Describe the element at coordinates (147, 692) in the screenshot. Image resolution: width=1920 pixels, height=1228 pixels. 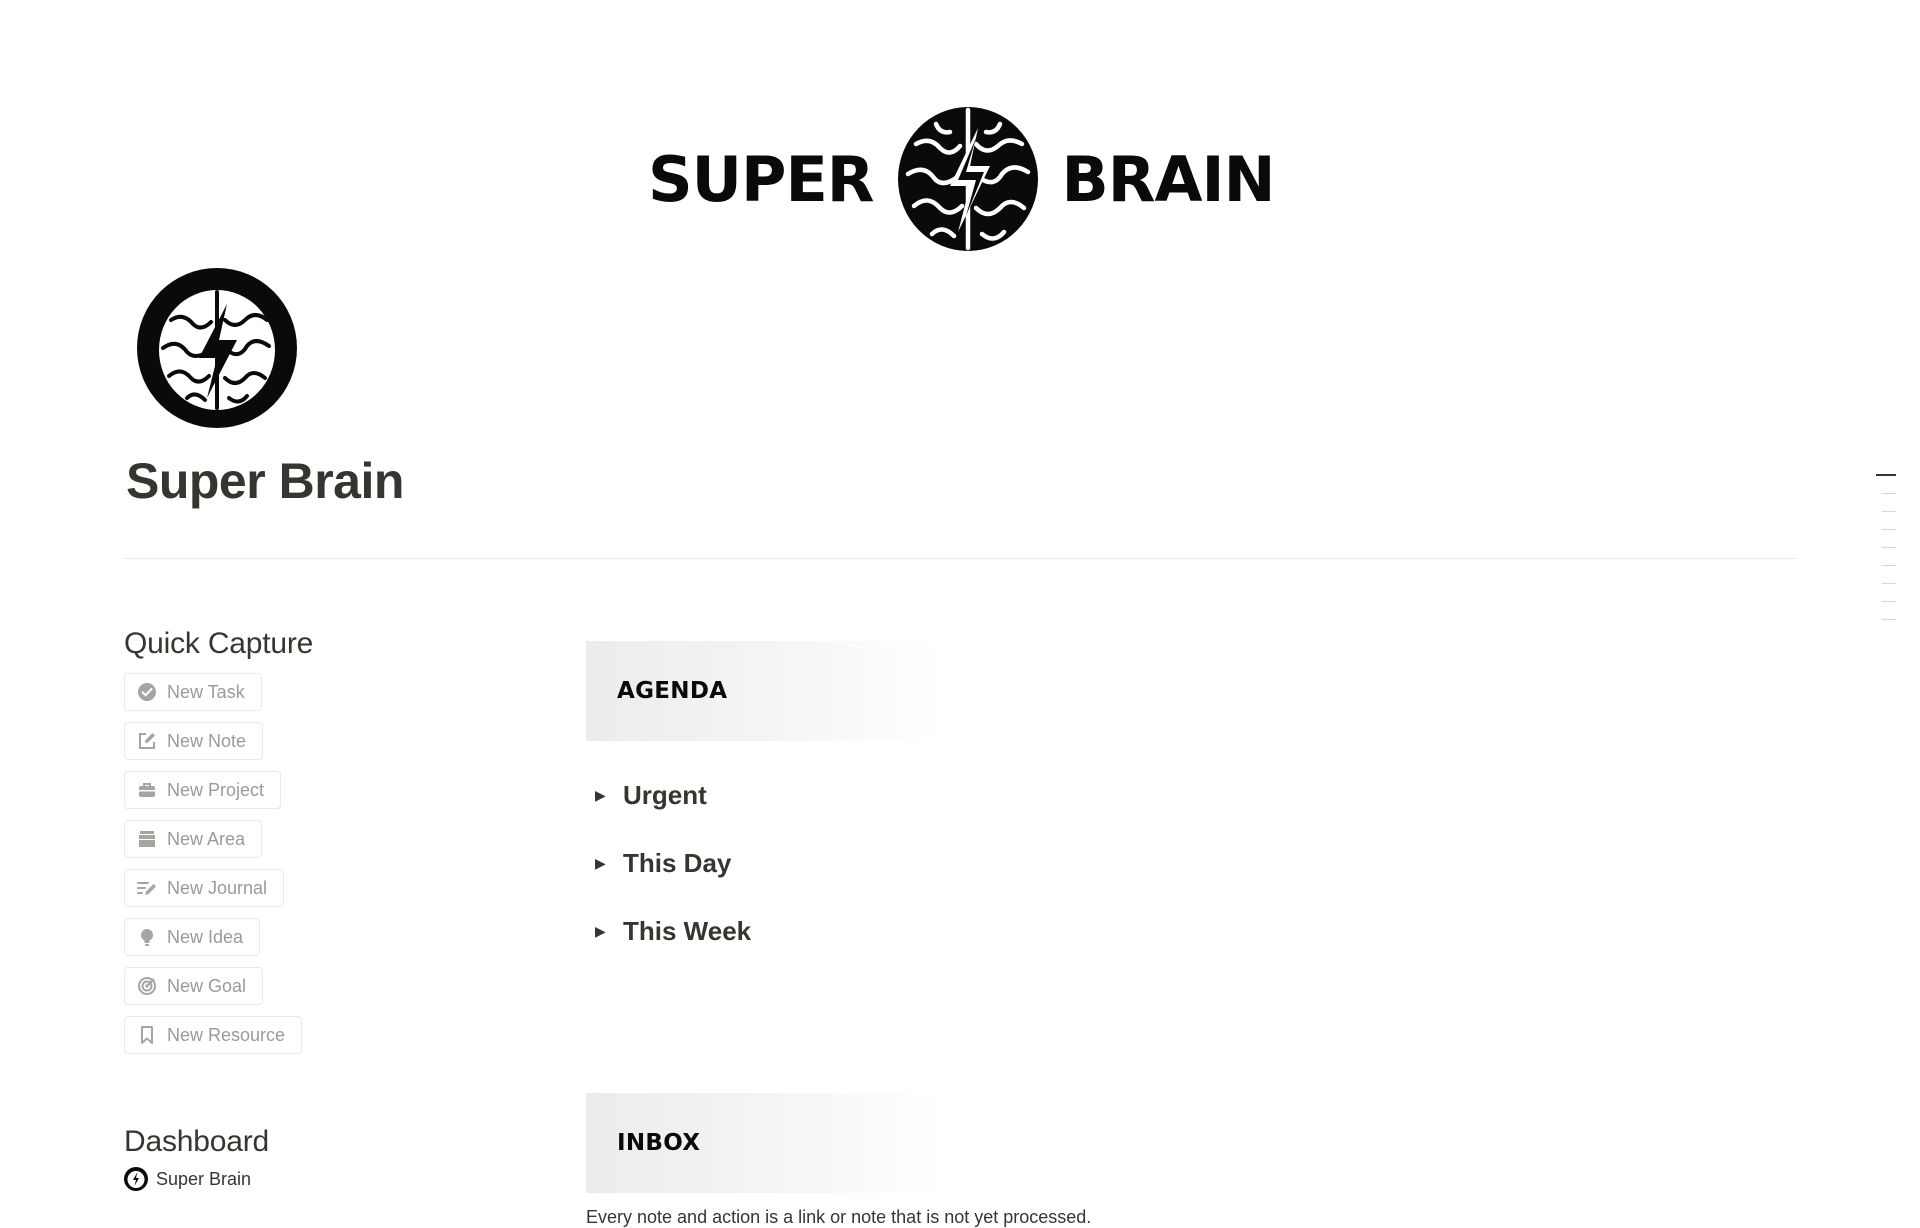
I see `check-circle-icon` at that location.